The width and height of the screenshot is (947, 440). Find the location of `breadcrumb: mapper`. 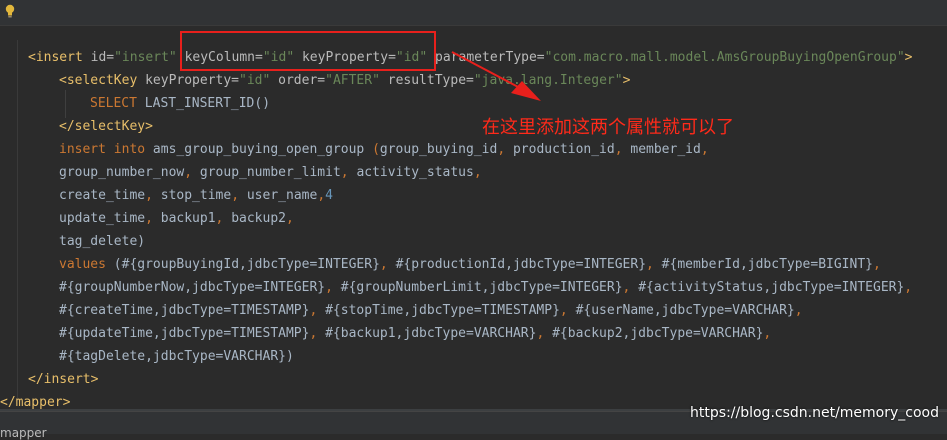

breadcrumb: mapper is located at coordinates (23, 433).